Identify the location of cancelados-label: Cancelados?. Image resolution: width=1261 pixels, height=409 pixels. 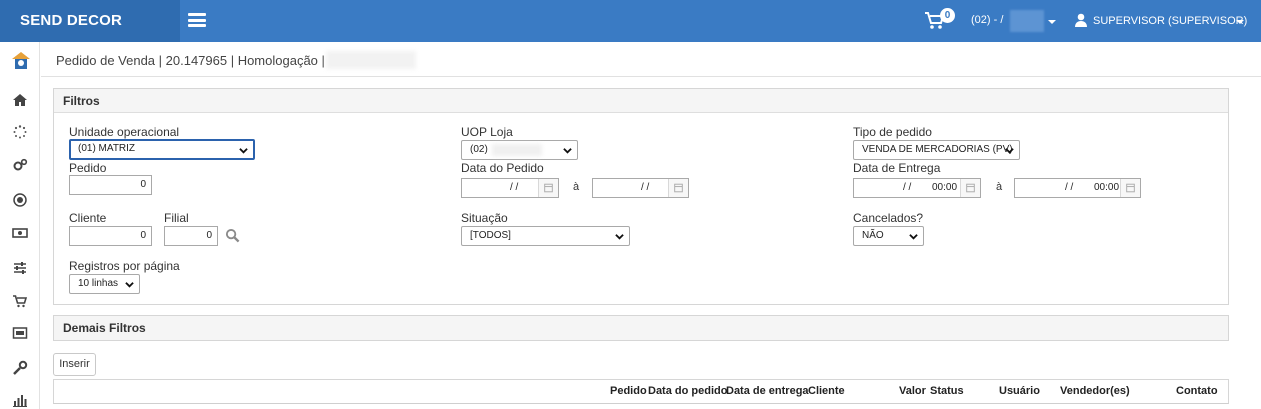
(888, 218).